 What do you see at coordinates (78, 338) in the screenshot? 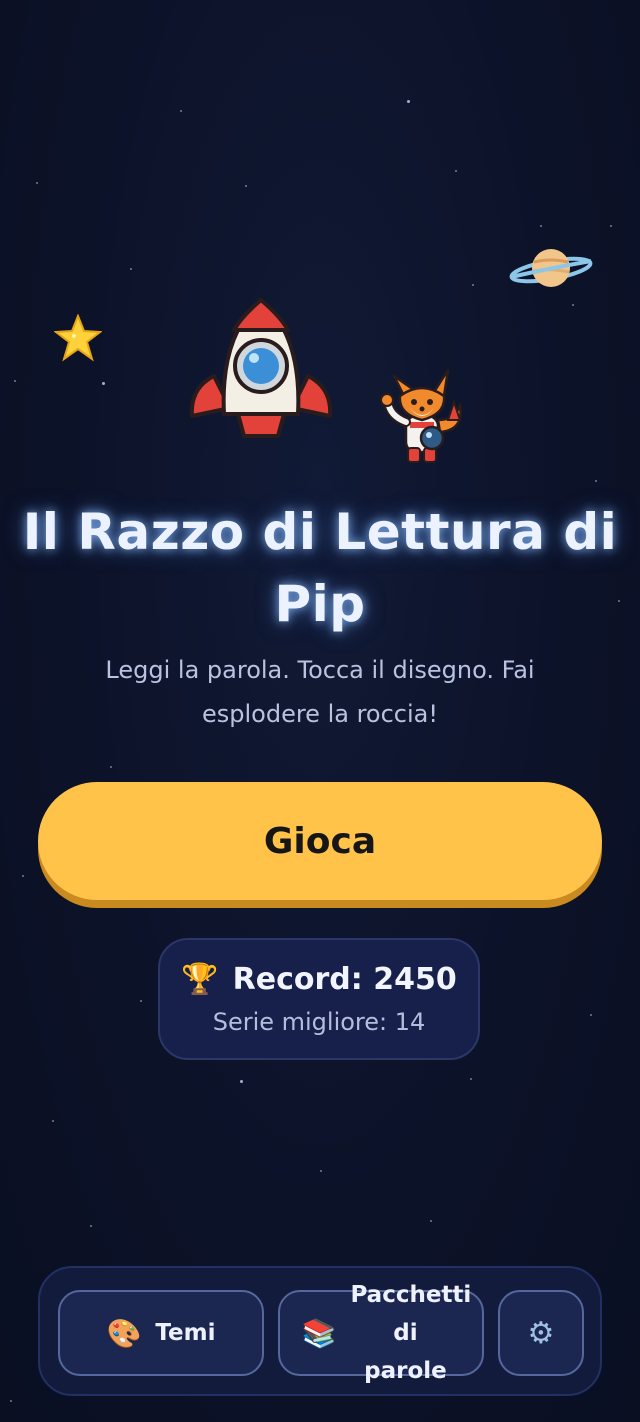
I see `star-icon` at bounding box center [78, 338].